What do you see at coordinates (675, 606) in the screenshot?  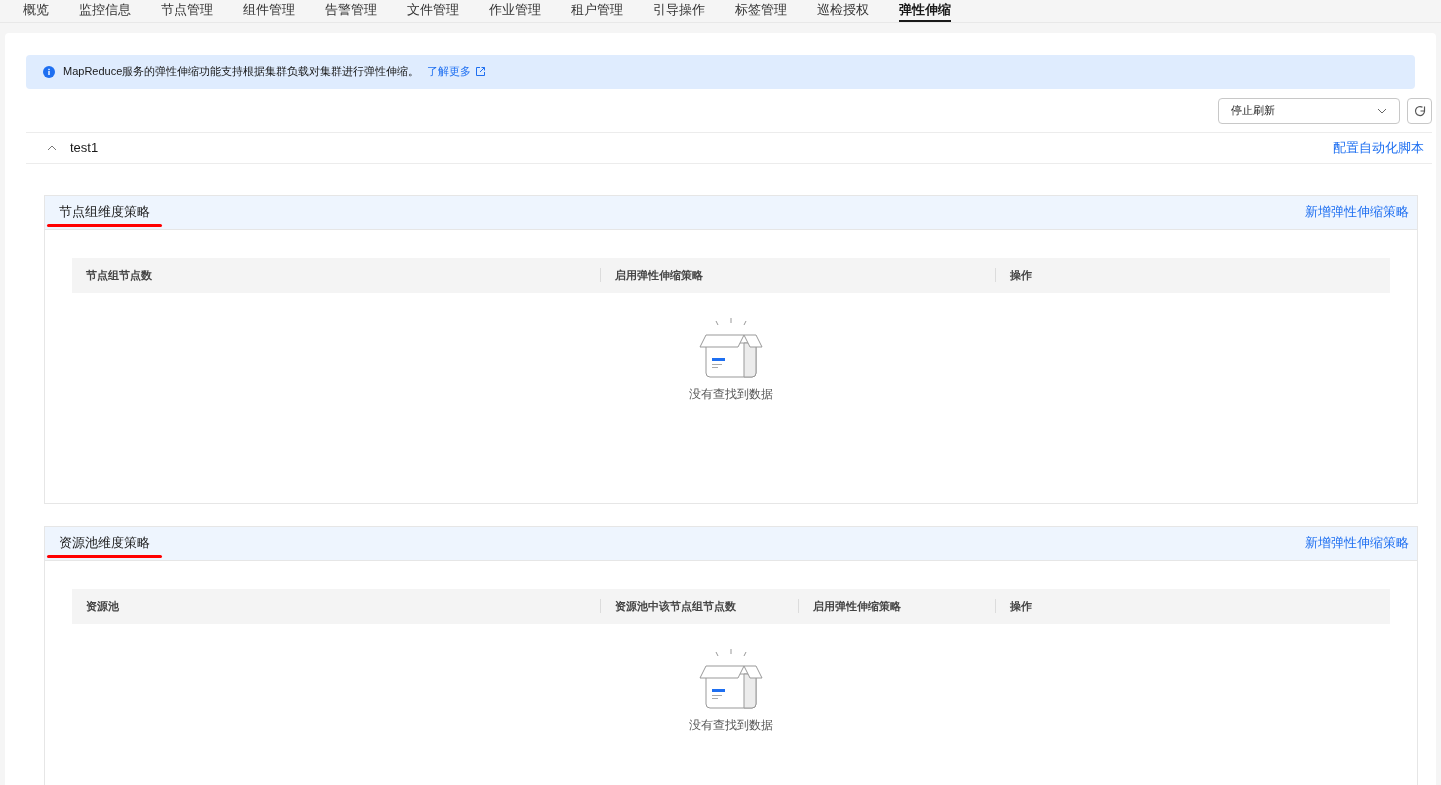 I see `column-header: 资源池中该节点组节点数` at bounding box center [675, 606].